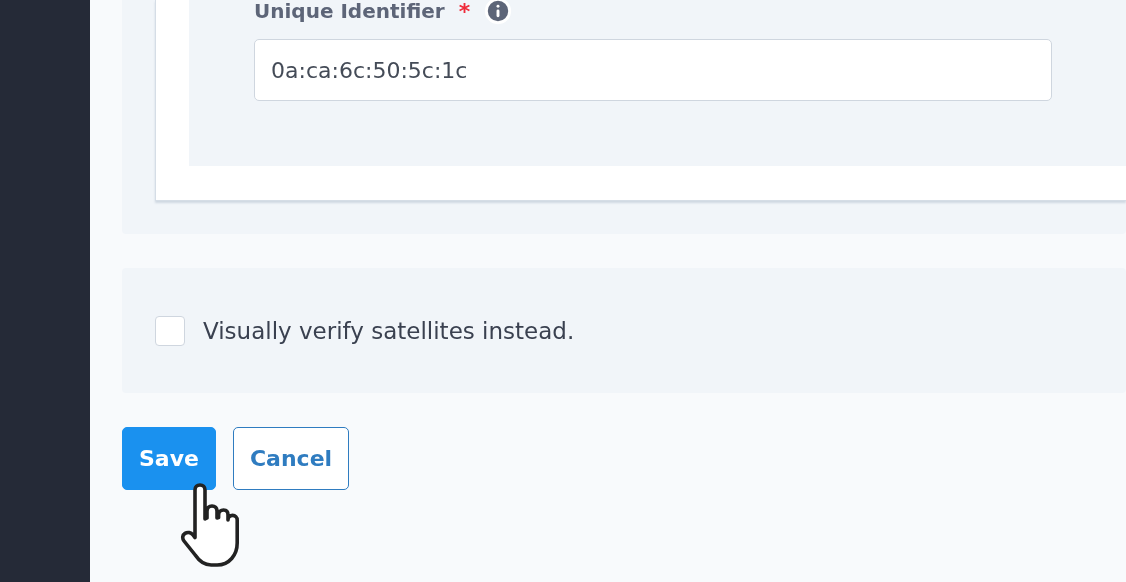  I want to click on checkbox-label: Visually verify satellites instead., so click(389, 330).